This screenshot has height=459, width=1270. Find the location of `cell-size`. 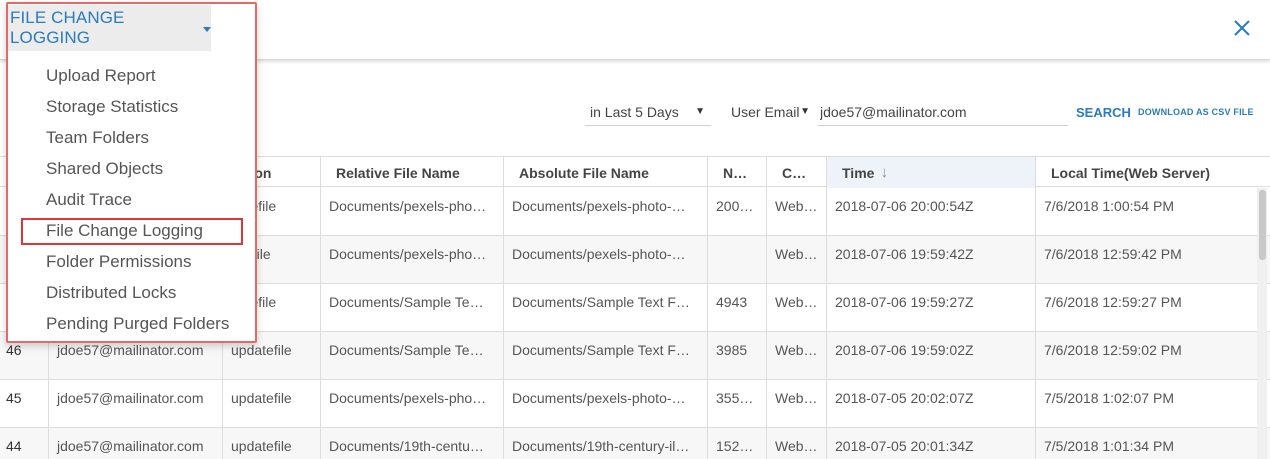

cell-size is located at coordinates (736, 260).